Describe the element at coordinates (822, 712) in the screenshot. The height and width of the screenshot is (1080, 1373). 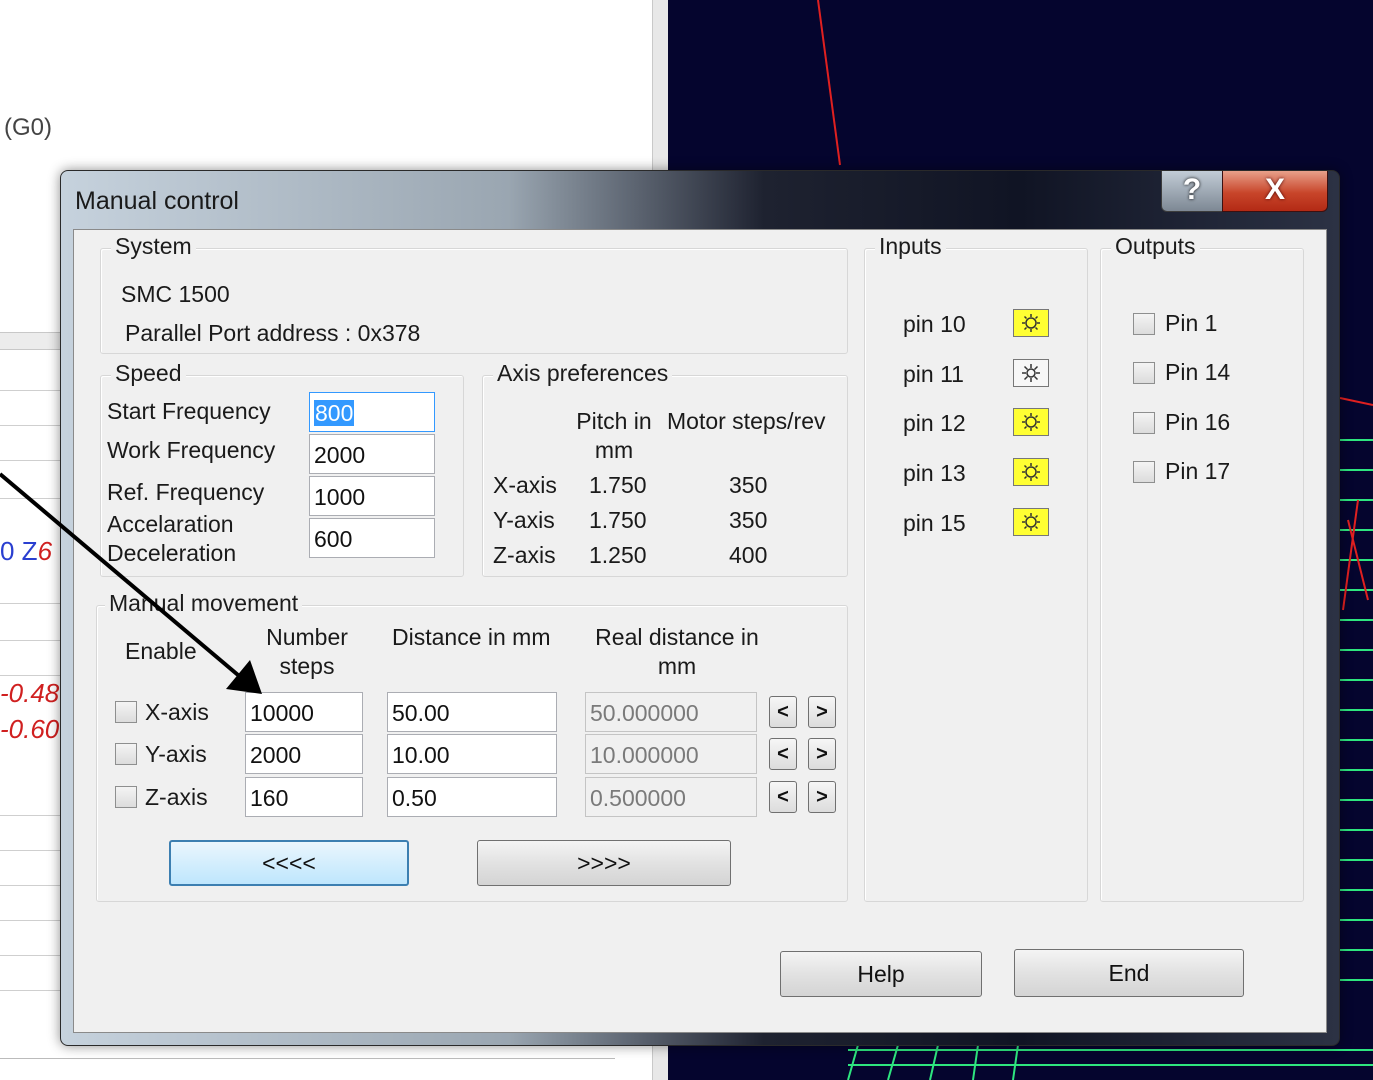
I see `x-axis-increment-button: >` at that location.